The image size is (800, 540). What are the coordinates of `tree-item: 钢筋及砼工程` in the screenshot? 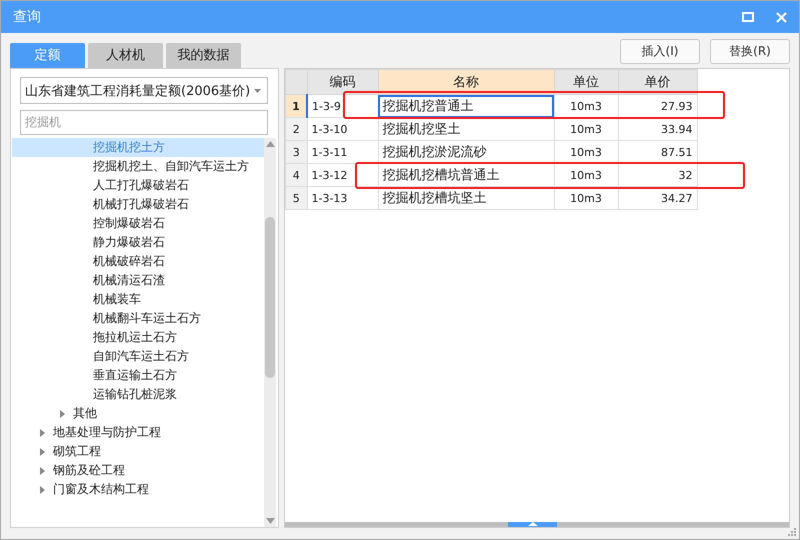 It's located at (138, 470).